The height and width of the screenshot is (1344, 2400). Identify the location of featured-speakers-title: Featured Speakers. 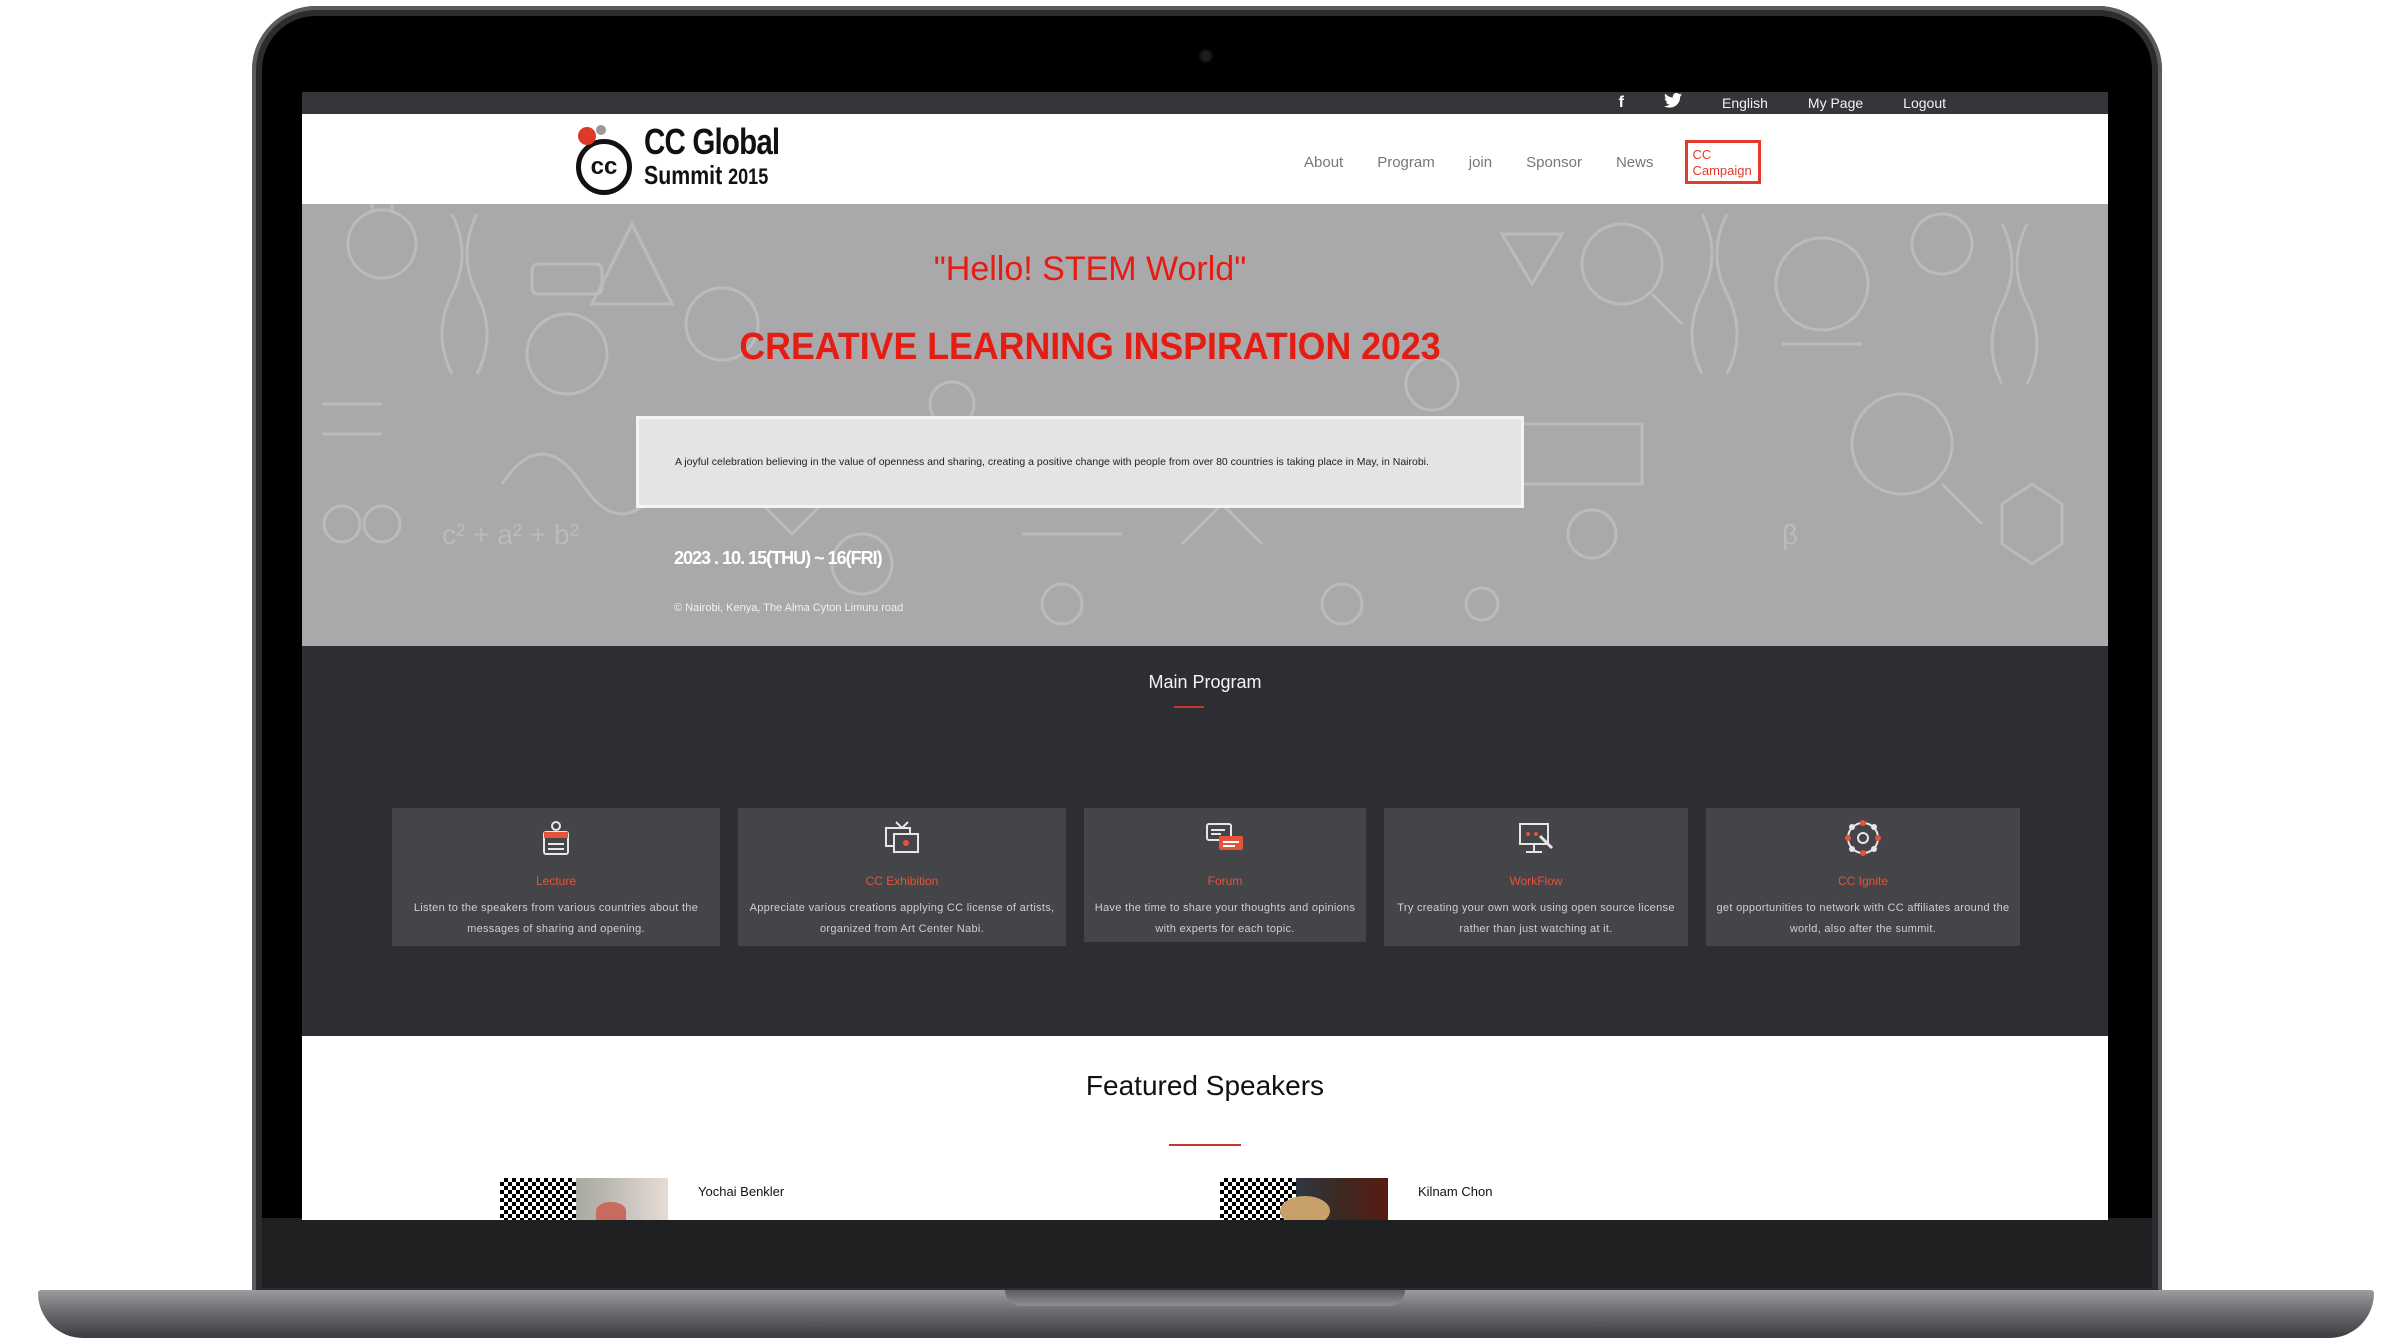
(1205, 1085).